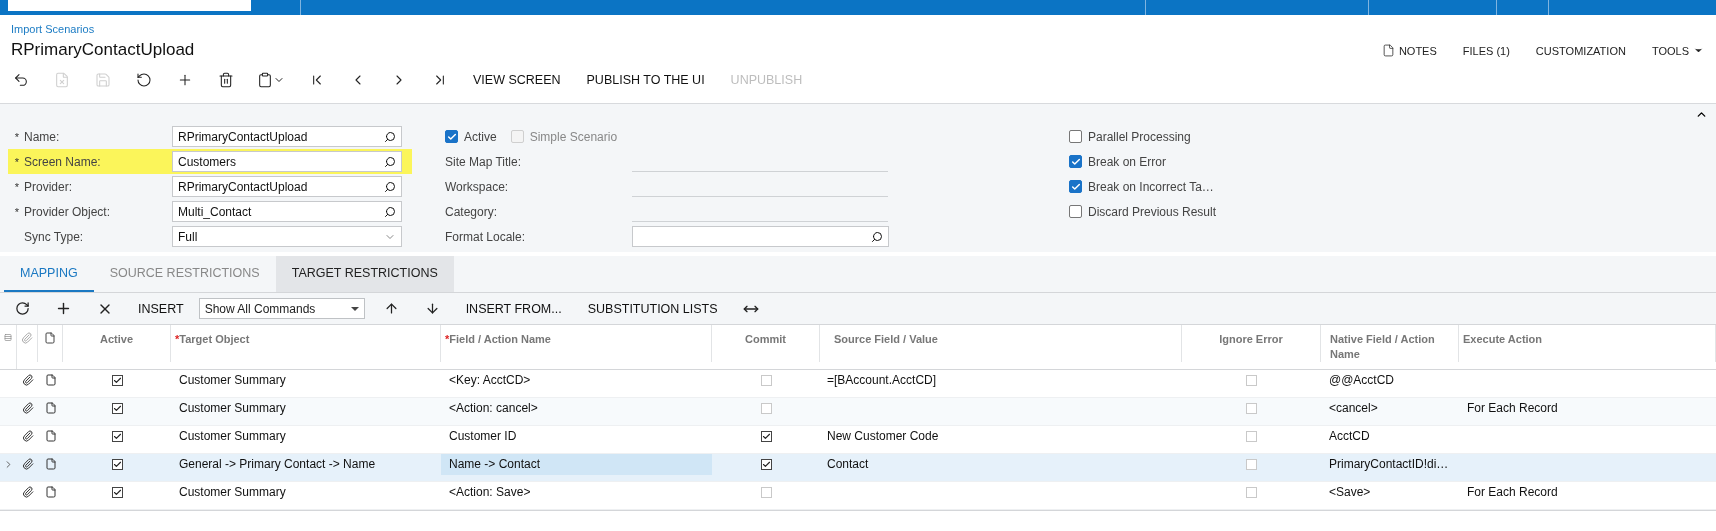  Describe the element at coordinates (116, 339) in the screenshot. I see `column-header: Active` at that location.